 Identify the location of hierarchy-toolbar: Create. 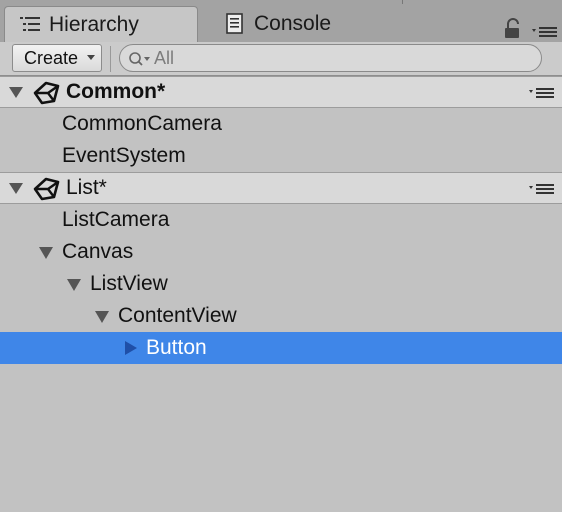
(281, 59).